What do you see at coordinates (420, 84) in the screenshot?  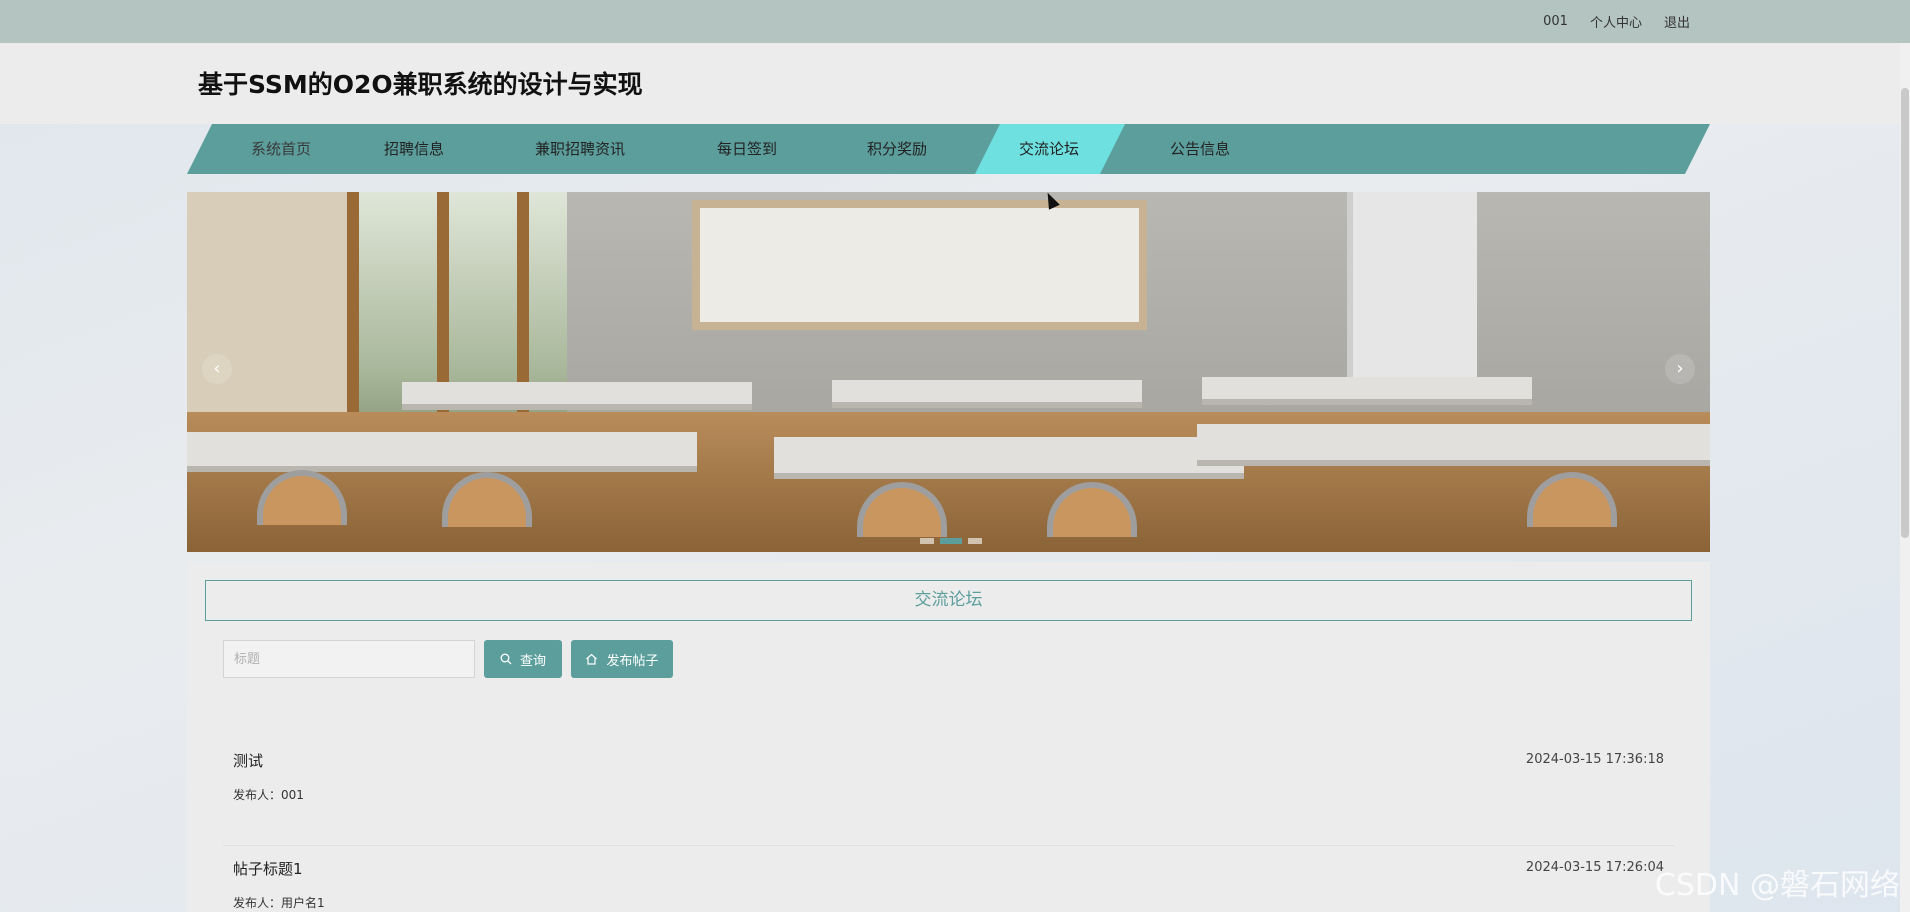 I see `site-title: 基于SSM的O2O兼职系统的设计与实现` at bounding box center [420, 84].